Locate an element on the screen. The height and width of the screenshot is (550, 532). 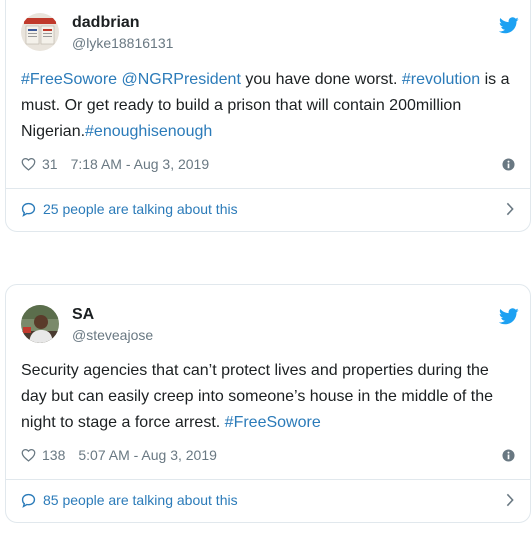
conversation-count-label: 25 people are talking about this is located at coordinates (140, 209).